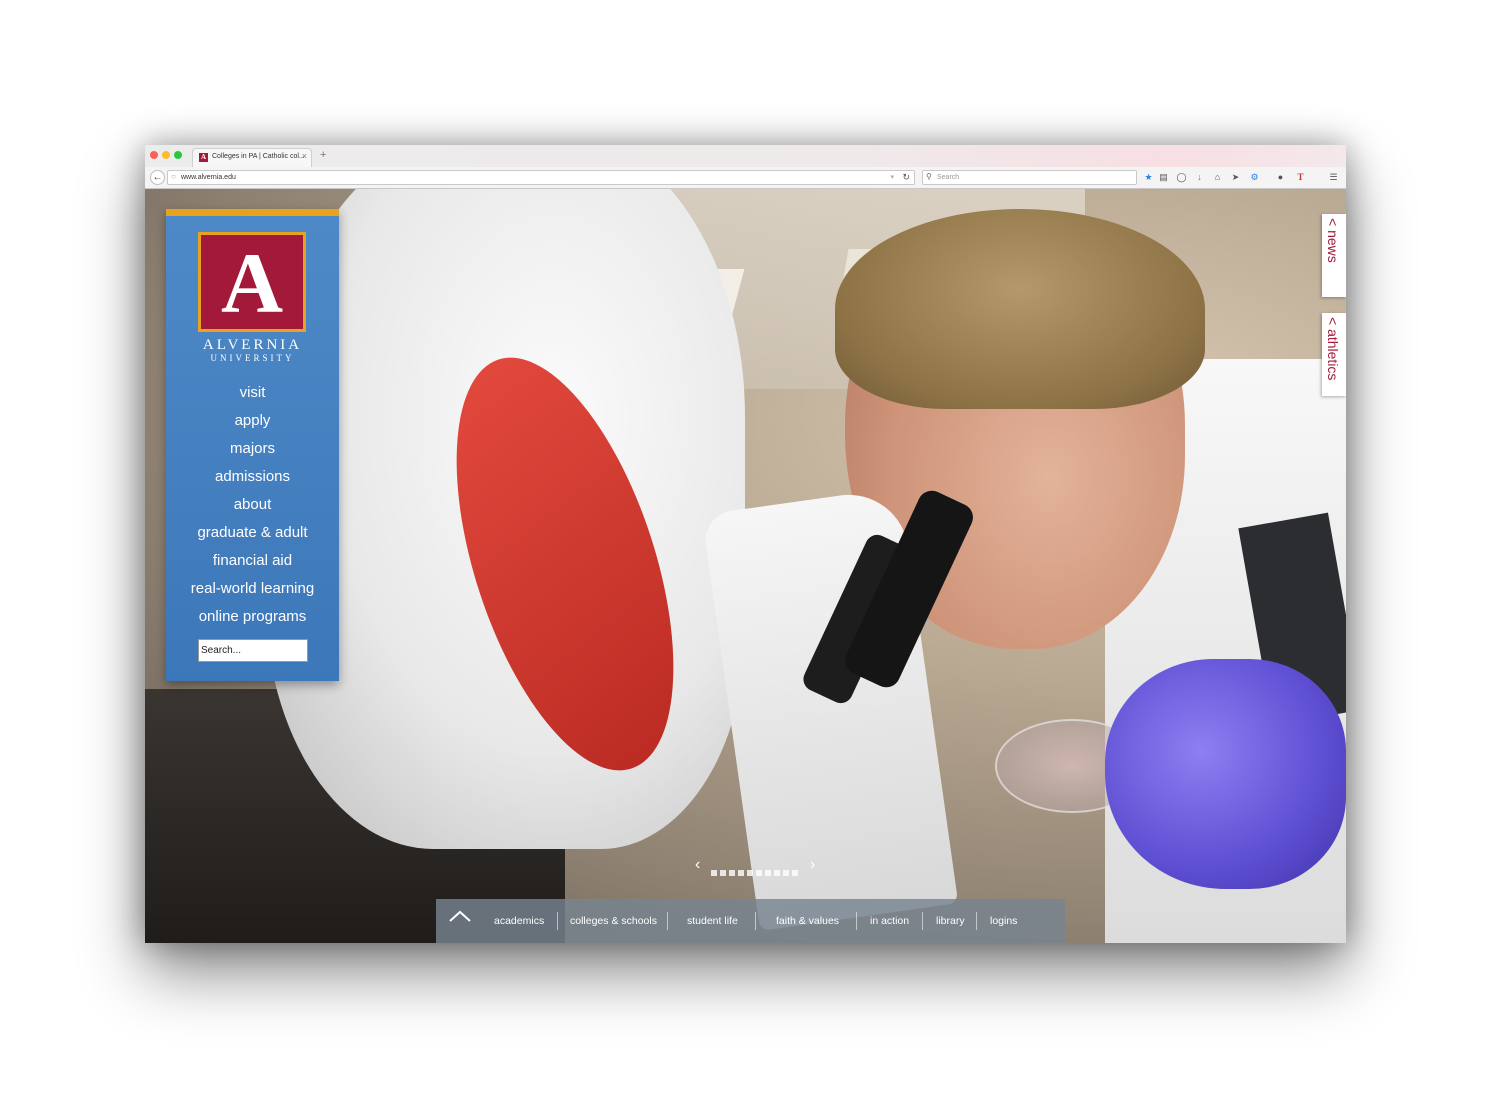  Describe the element at coordinates (1300, 177) in the screenshot. I see `text-icon: T` at that location.